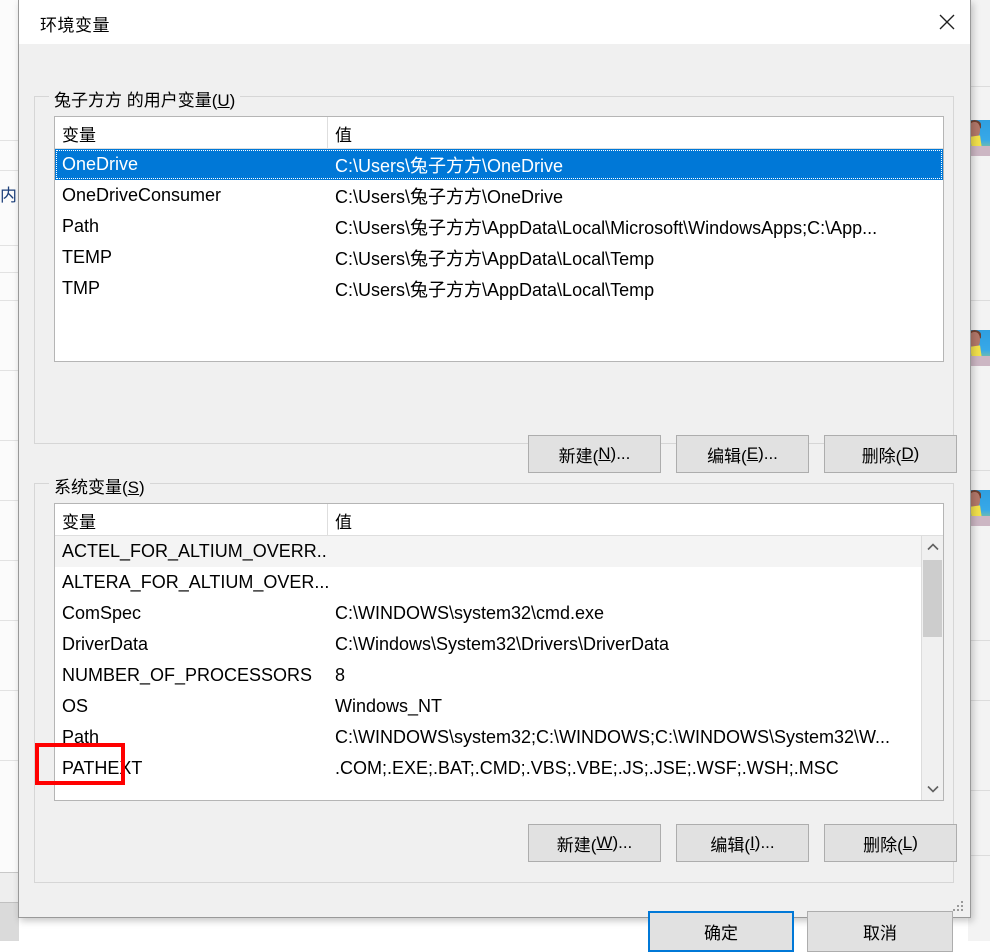 The image size is (990, 952). I want to click on scroll-down-button, so click(932, 789).